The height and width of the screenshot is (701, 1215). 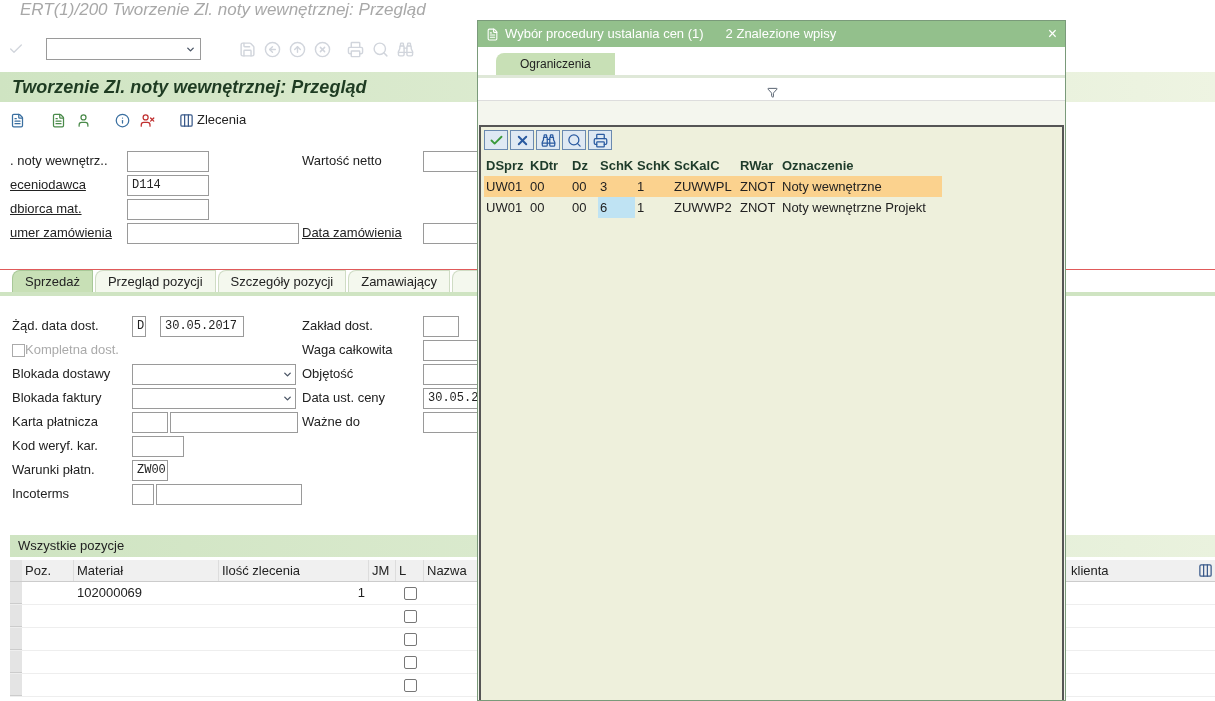 I want to click on column-header: RWar, so click(x=759, y=166).